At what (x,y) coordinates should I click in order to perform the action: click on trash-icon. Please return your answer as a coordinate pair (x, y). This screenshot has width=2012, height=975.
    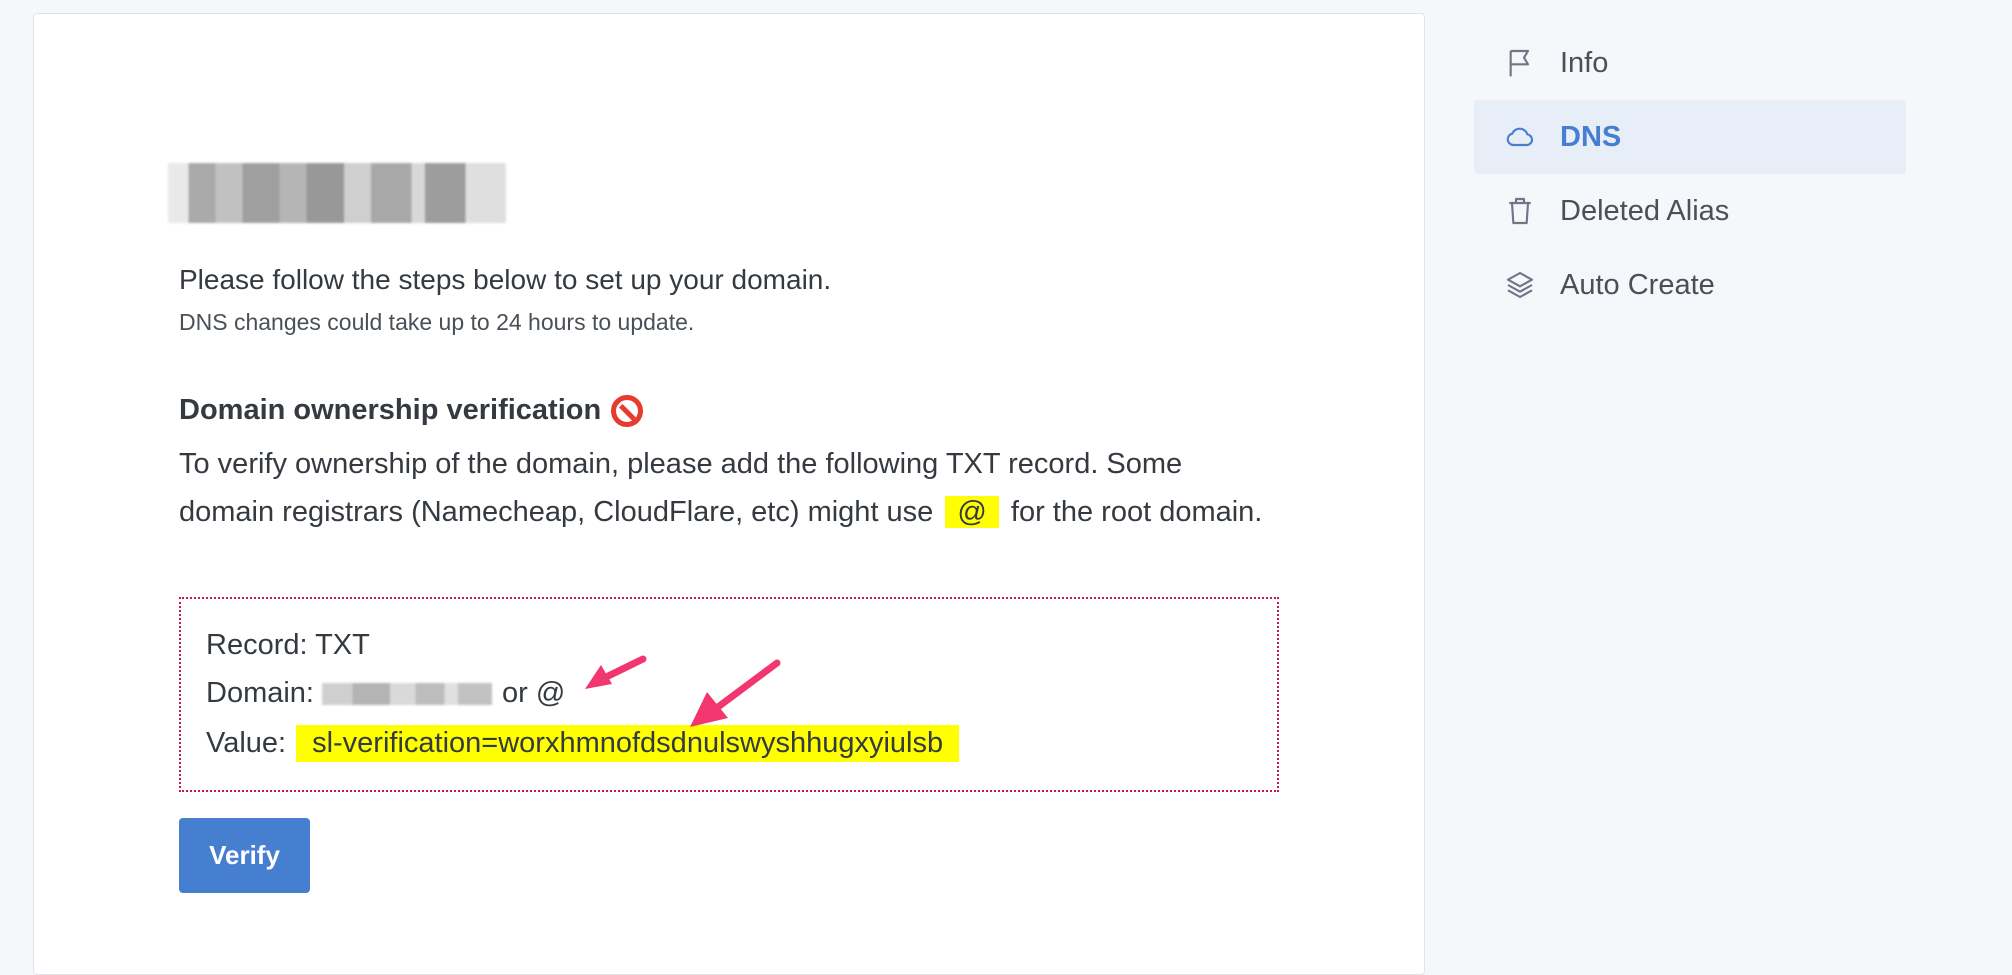
    Looking at the image, I should click on (1520, 211).